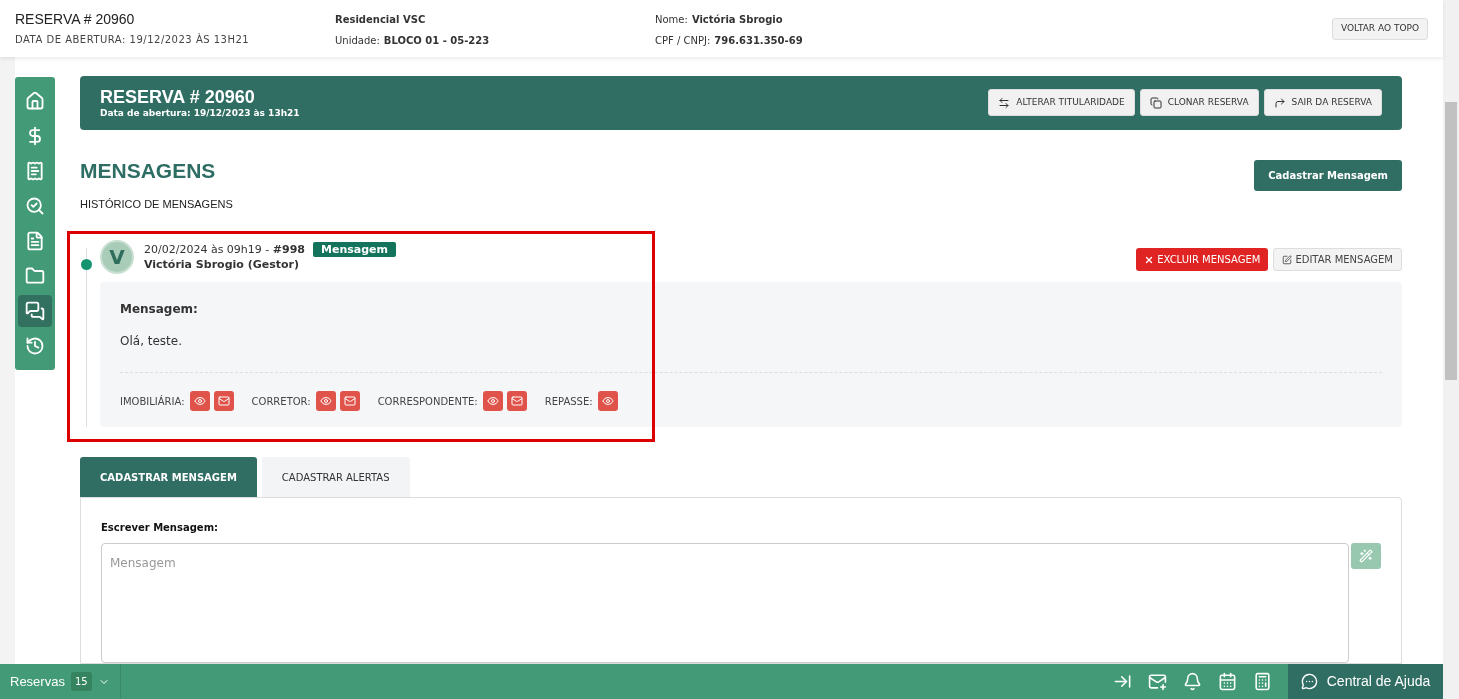  What do you see at coordinates (427, 401) in the screenshot?
I see `recipient-label: CORRESPONDENTE:` at bounding box center [427, 401].